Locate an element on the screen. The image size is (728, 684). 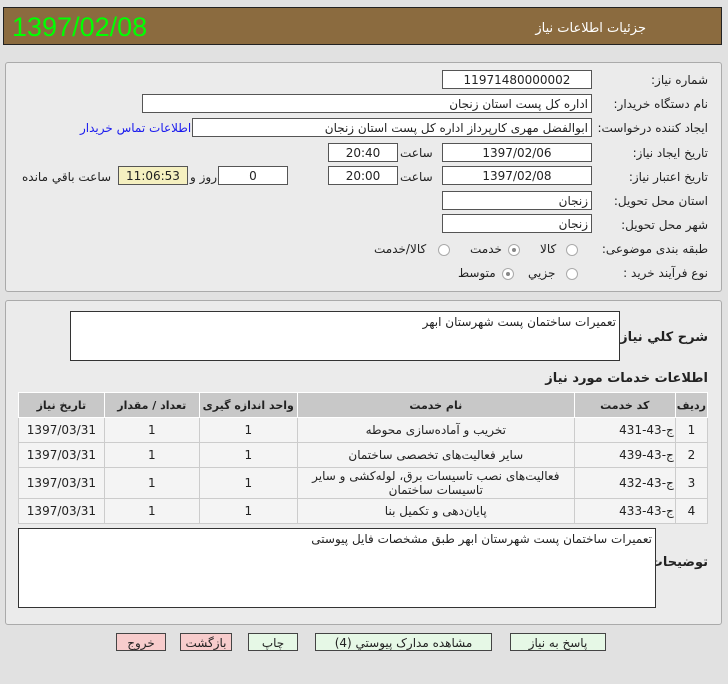
print-button: چاپ is located at coordinates (273, 642).